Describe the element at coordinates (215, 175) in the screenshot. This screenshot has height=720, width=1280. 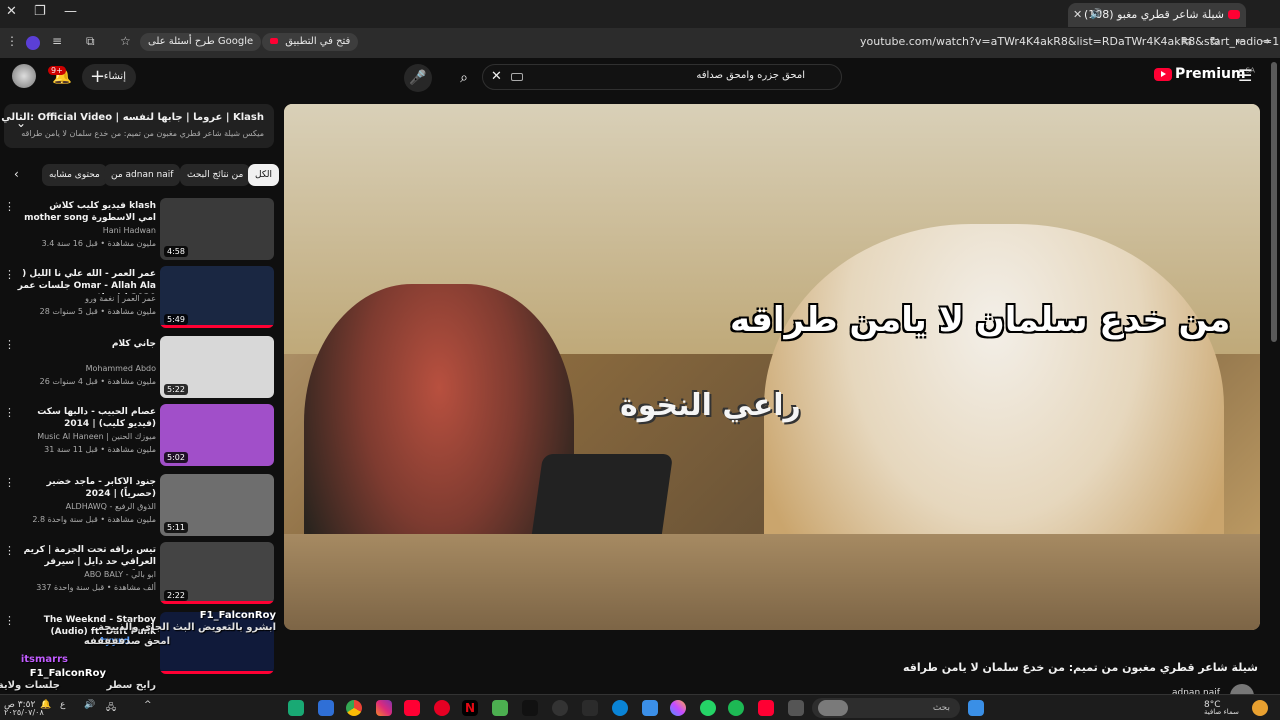
I see `filter-chip-search: من نتائج البحث` at that location.